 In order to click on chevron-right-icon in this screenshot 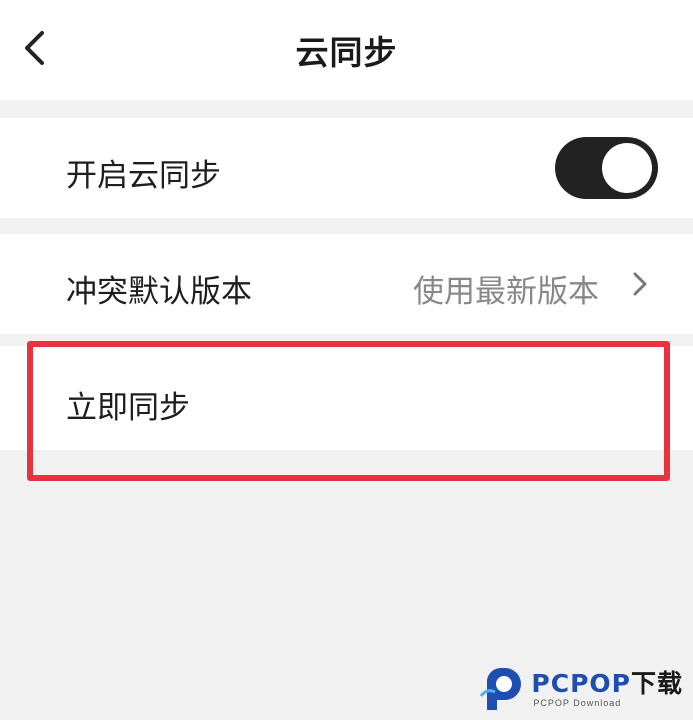, I will do `click(640, 284)`.